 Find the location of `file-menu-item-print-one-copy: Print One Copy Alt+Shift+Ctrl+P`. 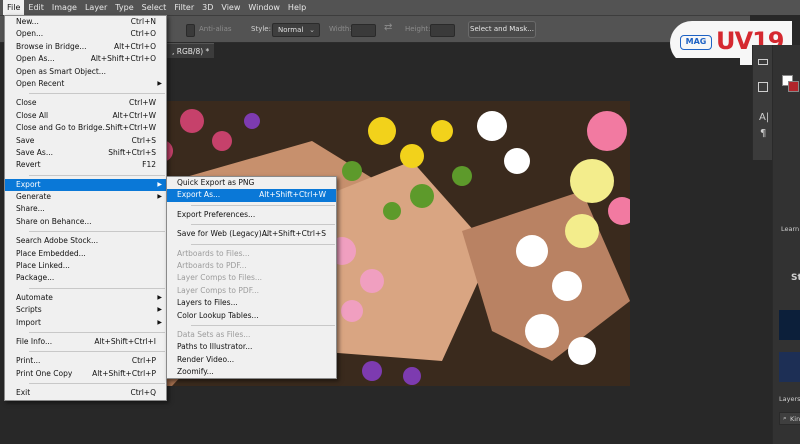

file-menu-item-print-one-copy: Print One Copy Alt+Shift+Ctrl+P is located at coordinates (85, 374).